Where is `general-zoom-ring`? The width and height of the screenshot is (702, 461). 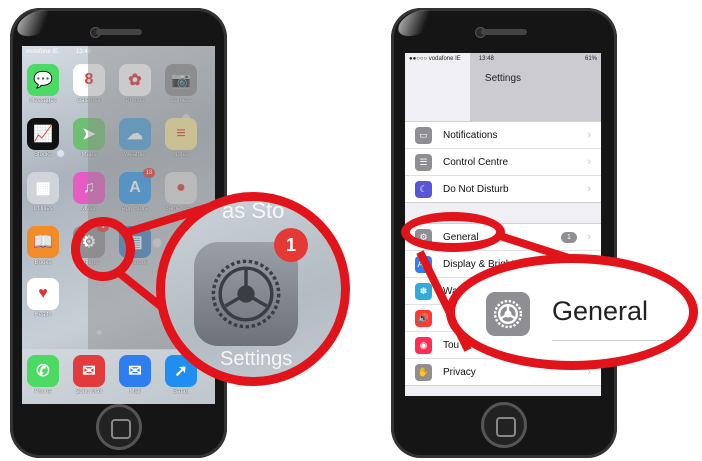
general-zoom-ring is located at coordinates (572, 312).